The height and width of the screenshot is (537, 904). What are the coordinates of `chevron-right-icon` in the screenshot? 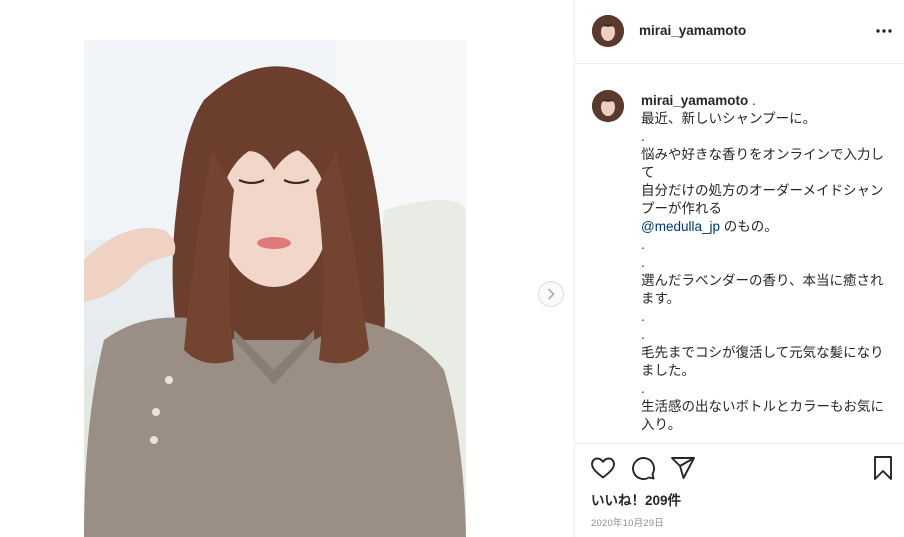 It's located at (551, 294).